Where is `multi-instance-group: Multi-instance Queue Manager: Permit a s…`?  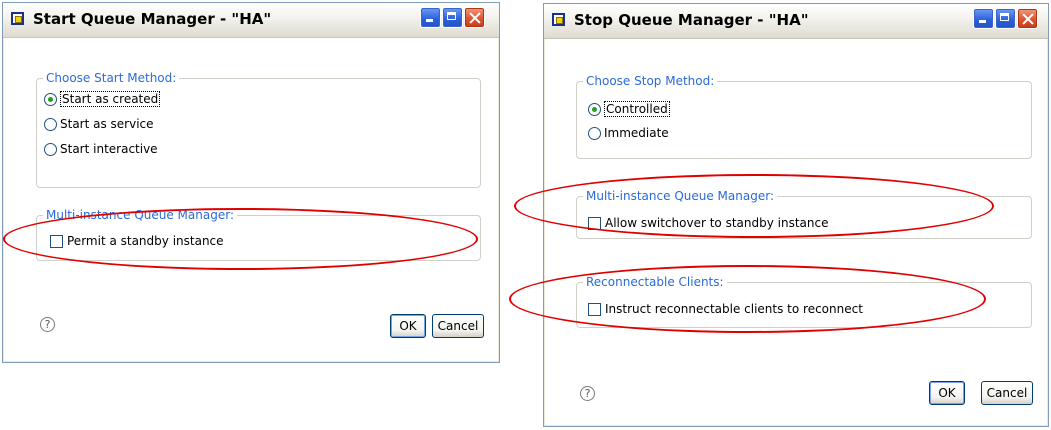
multi-instance-group: Multi-instance Queue Manager: Permit a s… is located at coordinates (258, 234).